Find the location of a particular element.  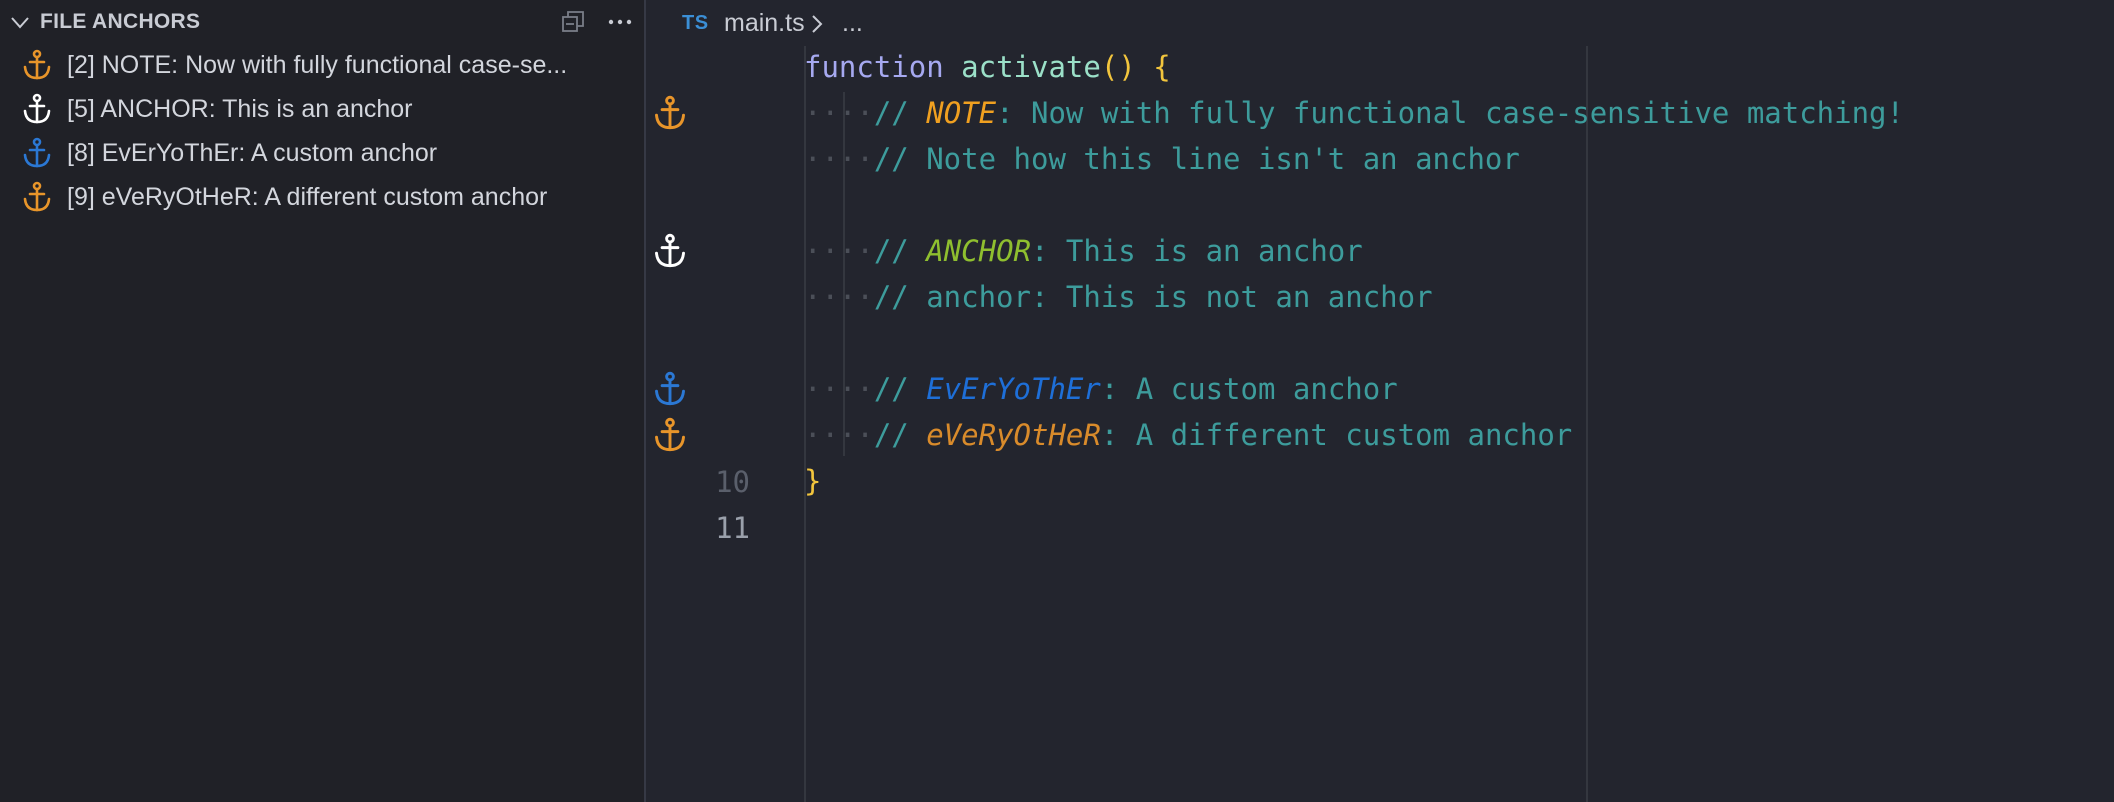

open-brace: { is located at coordinates (1162, 67).